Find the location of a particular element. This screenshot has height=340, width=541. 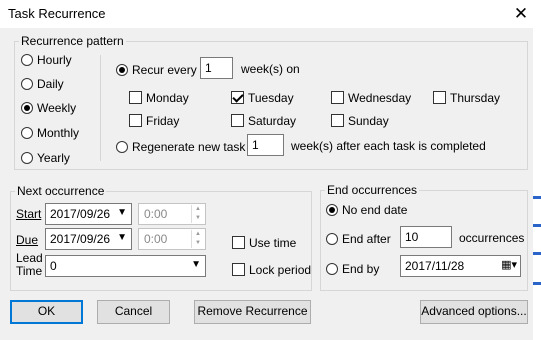

radio-yearly-label: Yearly is located at coordinates (53, 157).